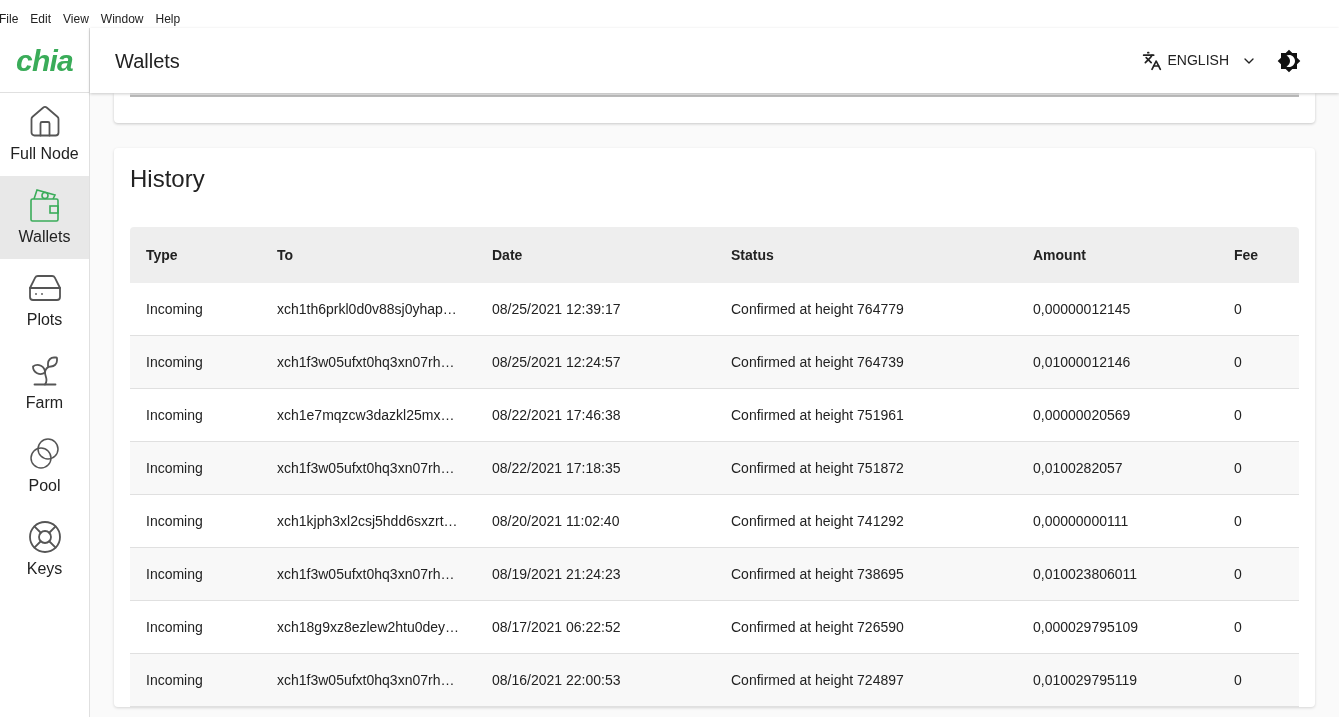 The width and height of the screenshot is (1339, 717). I want to click on table-cell: 0,00000000111, so click(1081, 520).